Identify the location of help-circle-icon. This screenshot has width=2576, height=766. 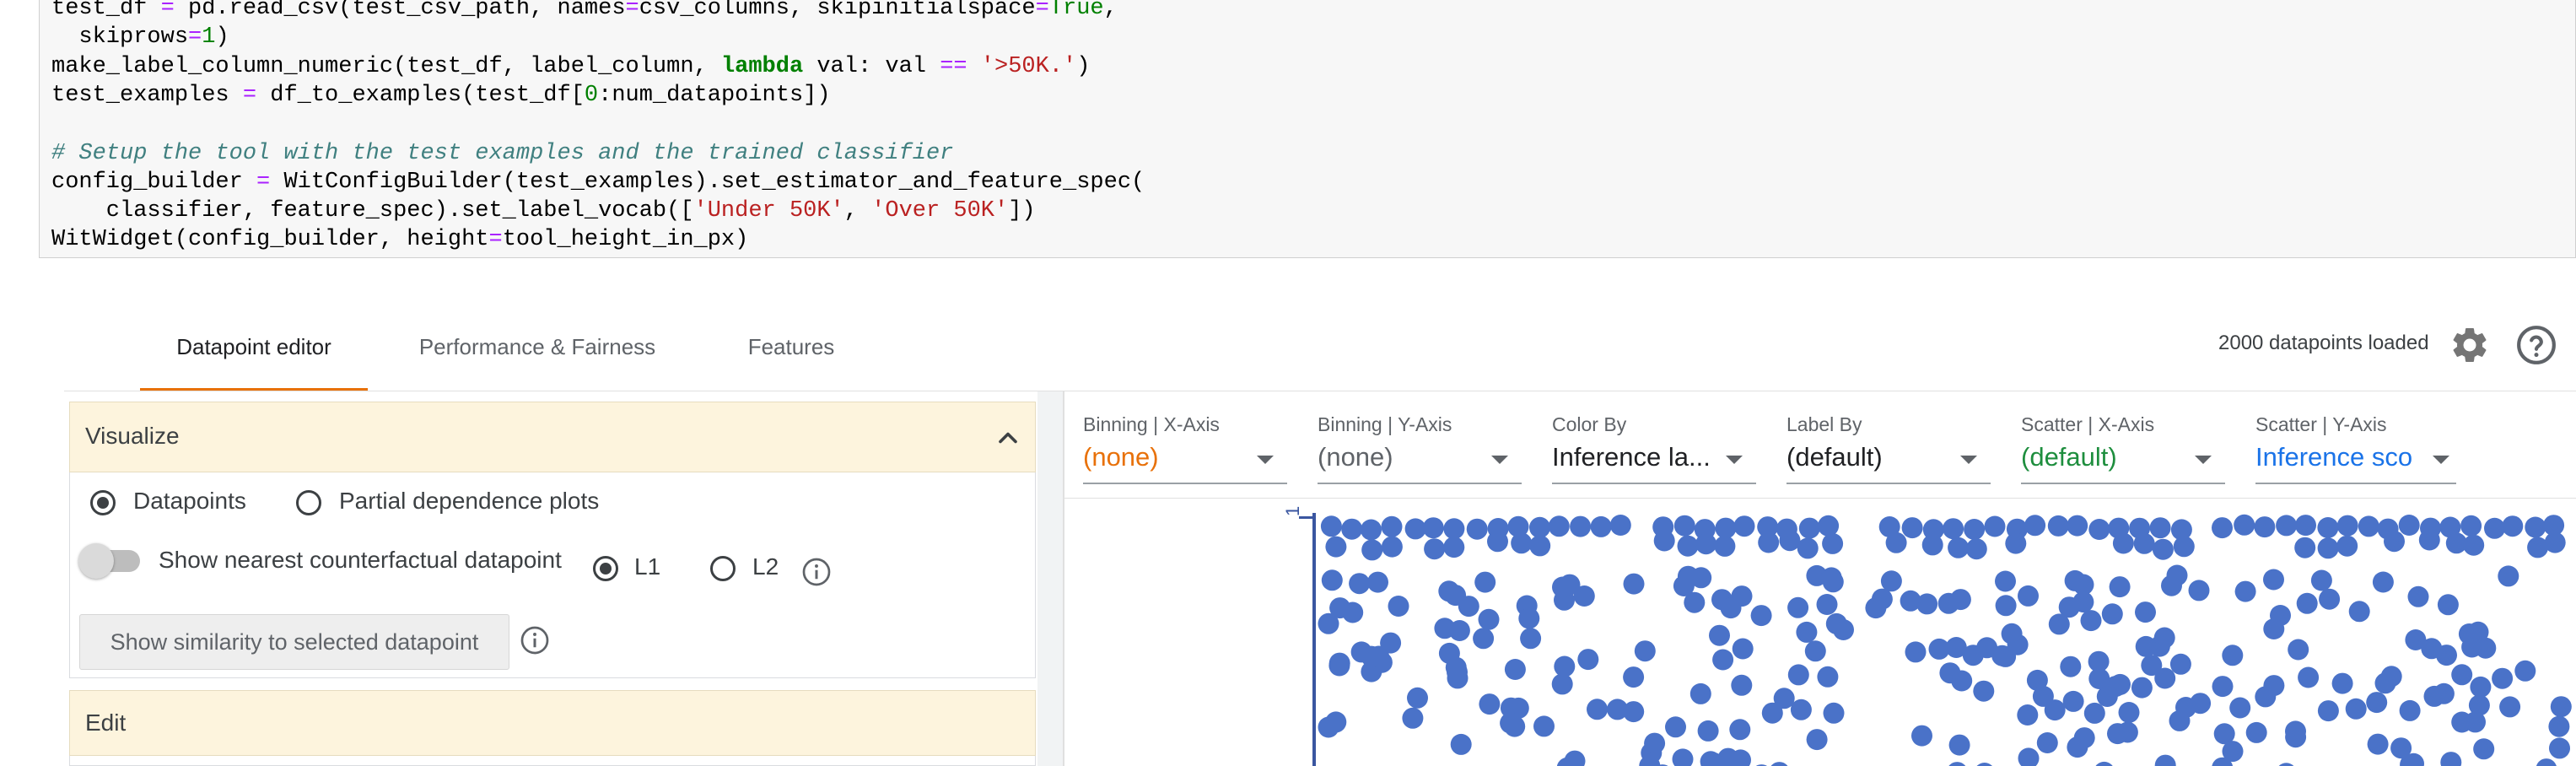
(2536, 345).